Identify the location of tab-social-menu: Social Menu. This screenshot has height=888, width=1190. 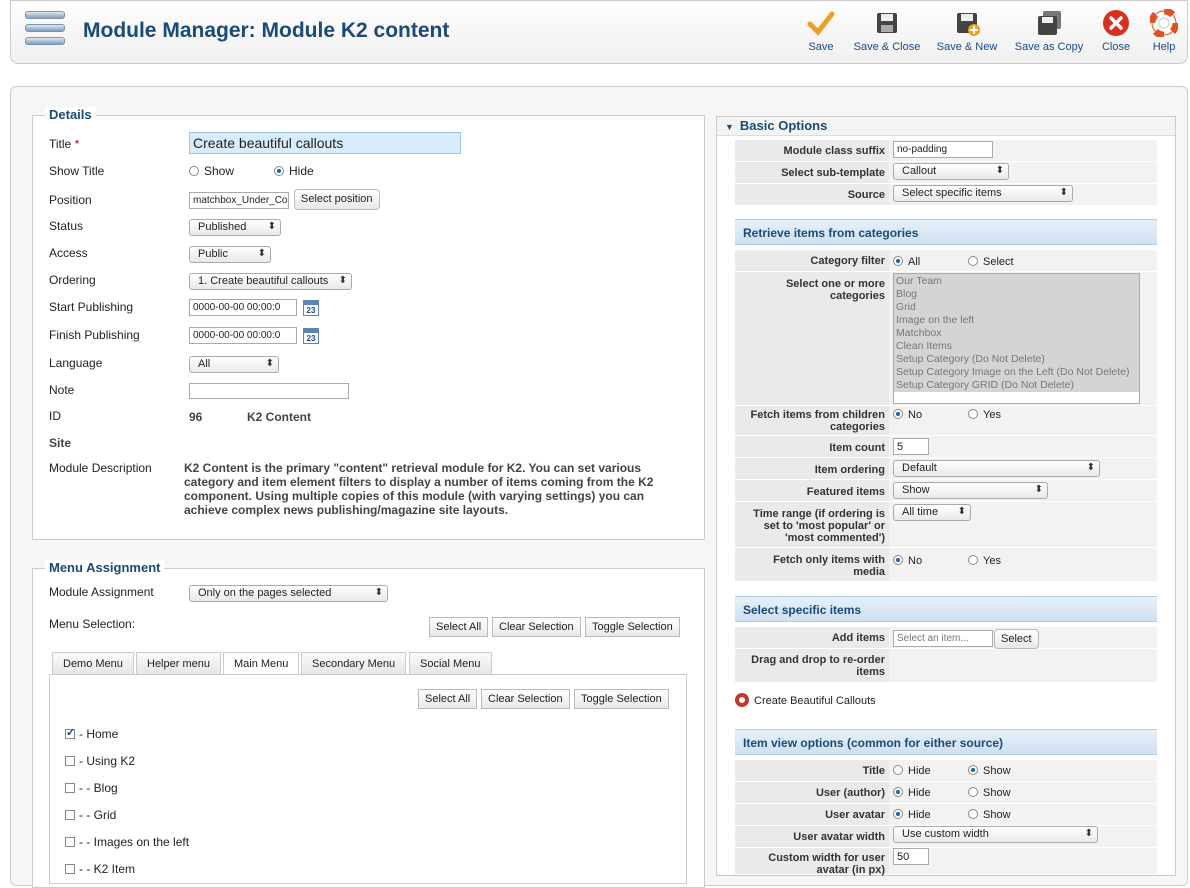
(450, 663).